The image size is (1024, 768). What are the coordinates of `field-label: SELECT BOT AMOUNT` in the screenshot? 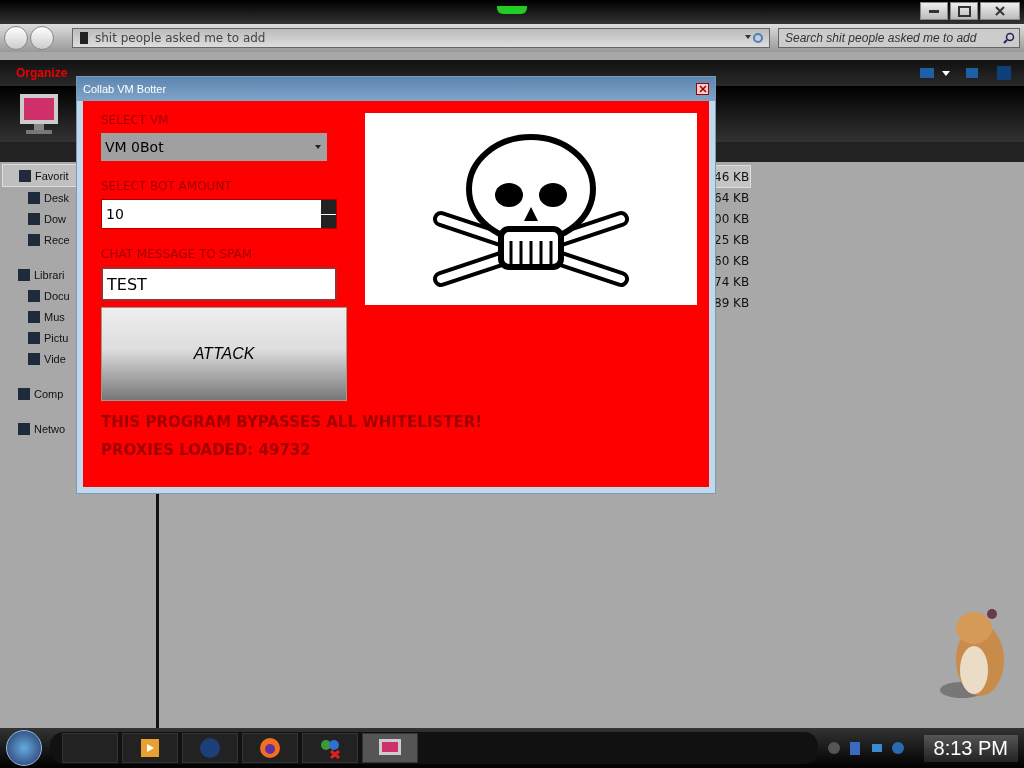 It's located at (167, 186).